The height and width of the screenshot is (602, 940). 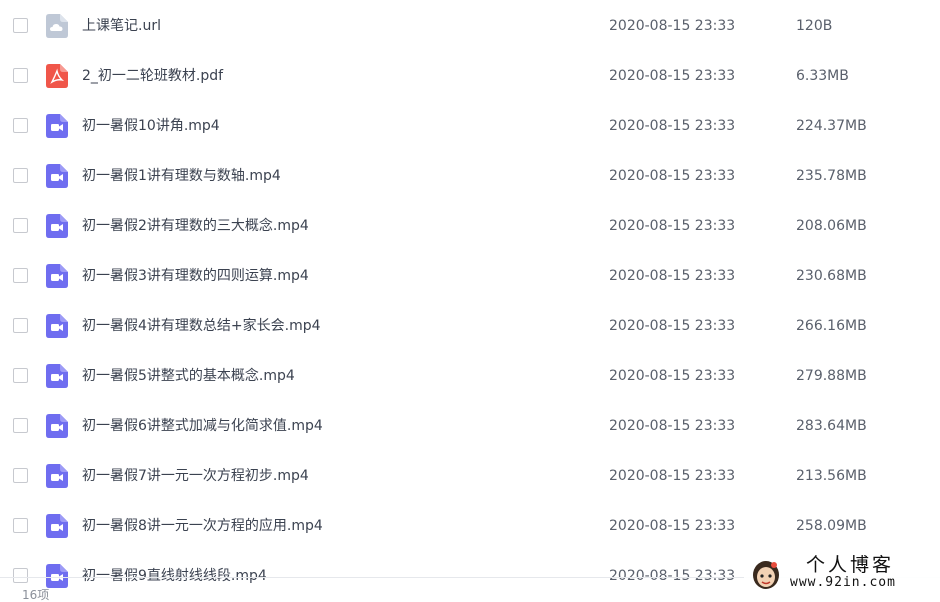 I want to click on file-name: 2_初一二轮班教材.pdf, so click(x=152, y=76).